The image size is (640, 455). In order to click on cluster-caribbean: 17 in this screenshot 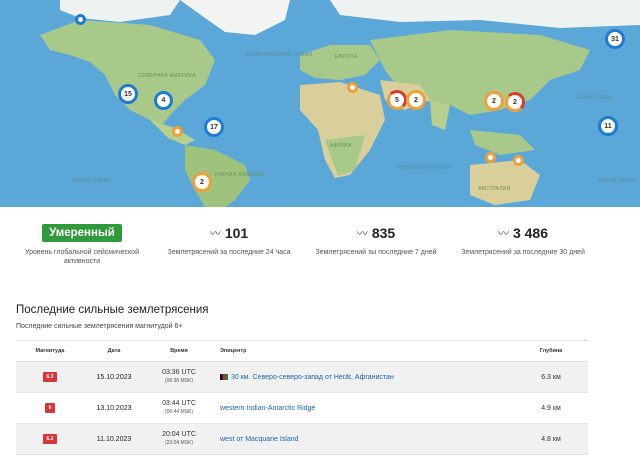, I will do `click(214, 127)`.